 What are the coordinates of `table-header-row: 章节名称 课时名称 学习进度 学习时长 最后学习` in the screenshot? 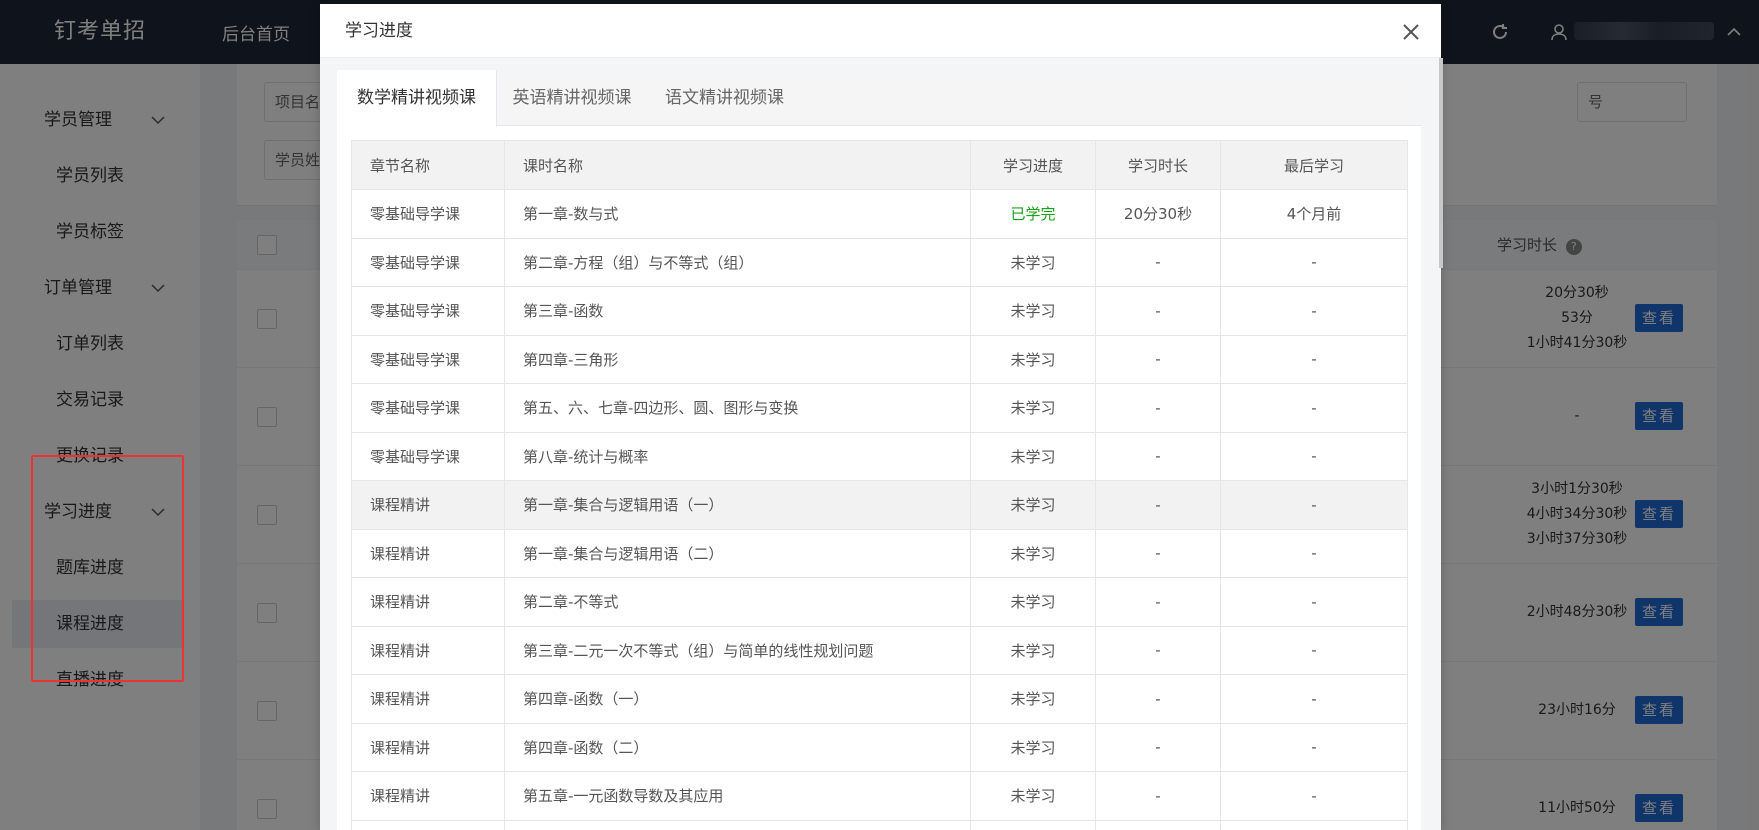 It's located at (879, 165).